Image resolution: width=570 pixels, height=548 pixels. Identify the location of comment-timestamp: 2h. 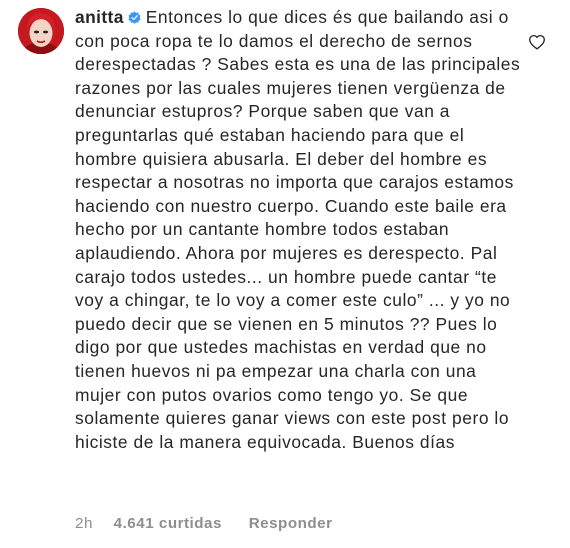
(84, 524).